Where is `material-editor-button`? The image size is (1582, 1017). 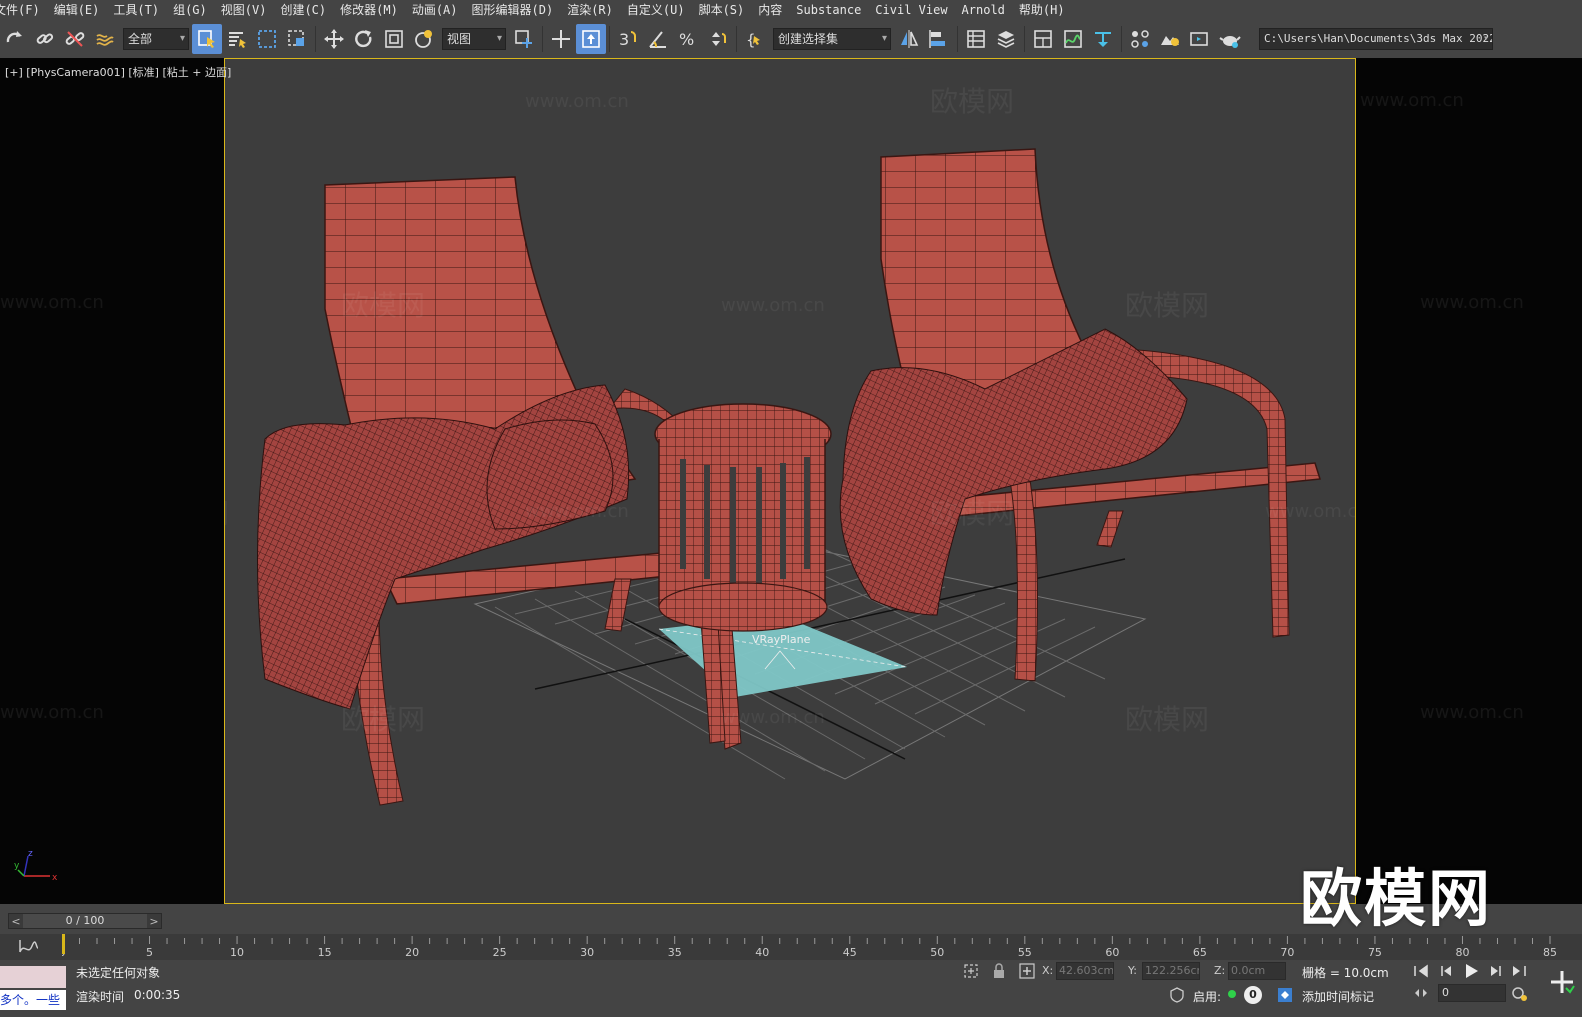 material-editor-button is located at coordinates (1140, 39).